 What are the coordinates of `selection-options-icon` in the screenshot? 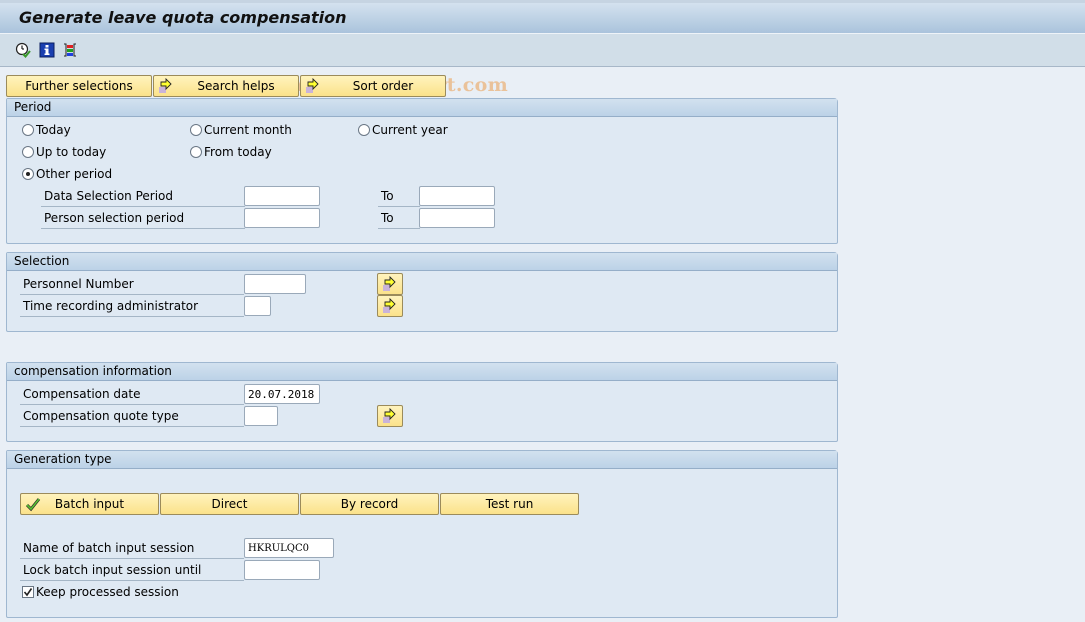 It's located at (70, 50).